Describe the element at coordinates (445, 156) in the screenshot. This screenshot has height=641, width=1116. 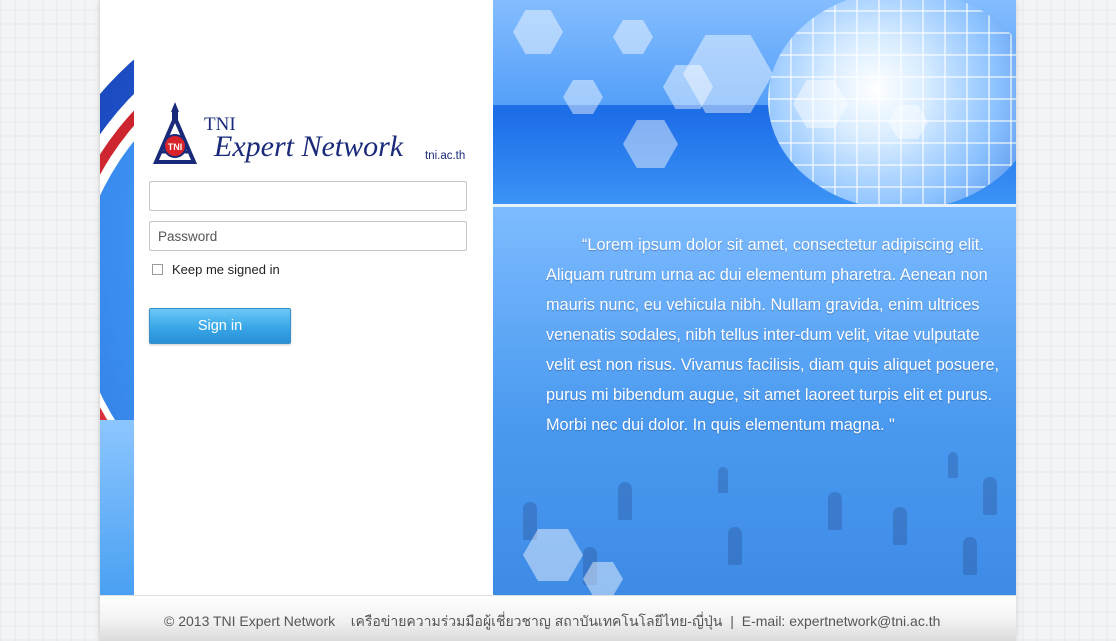
I see `logo-domain: tni.ac.th` at that location.